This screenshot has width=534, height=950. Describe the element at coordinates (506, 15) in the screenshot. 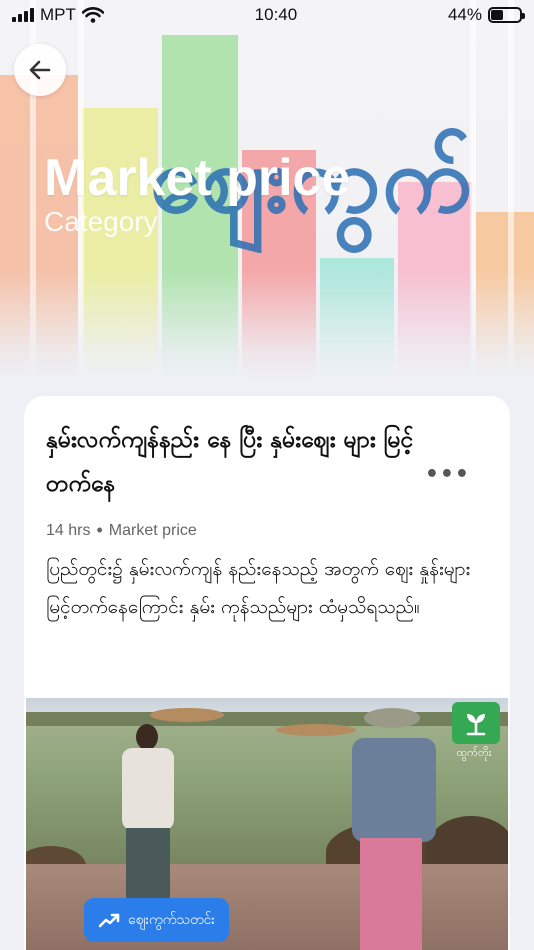

I see `battery-icon` at that location.